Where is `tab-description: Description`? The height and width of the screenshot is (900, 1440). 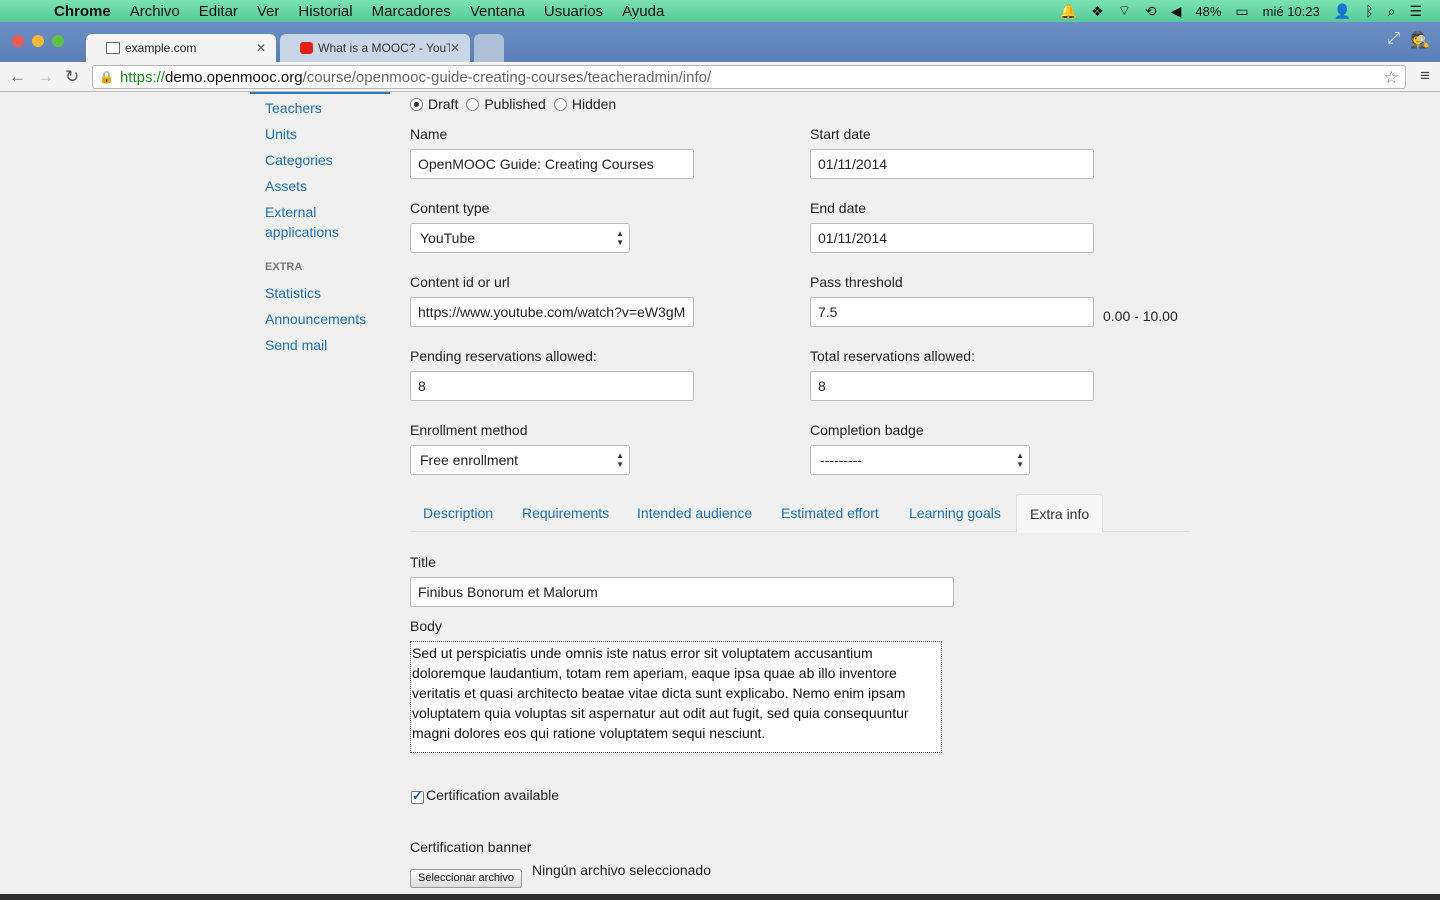
tab-description: Description is located at coordinates (458, 513).